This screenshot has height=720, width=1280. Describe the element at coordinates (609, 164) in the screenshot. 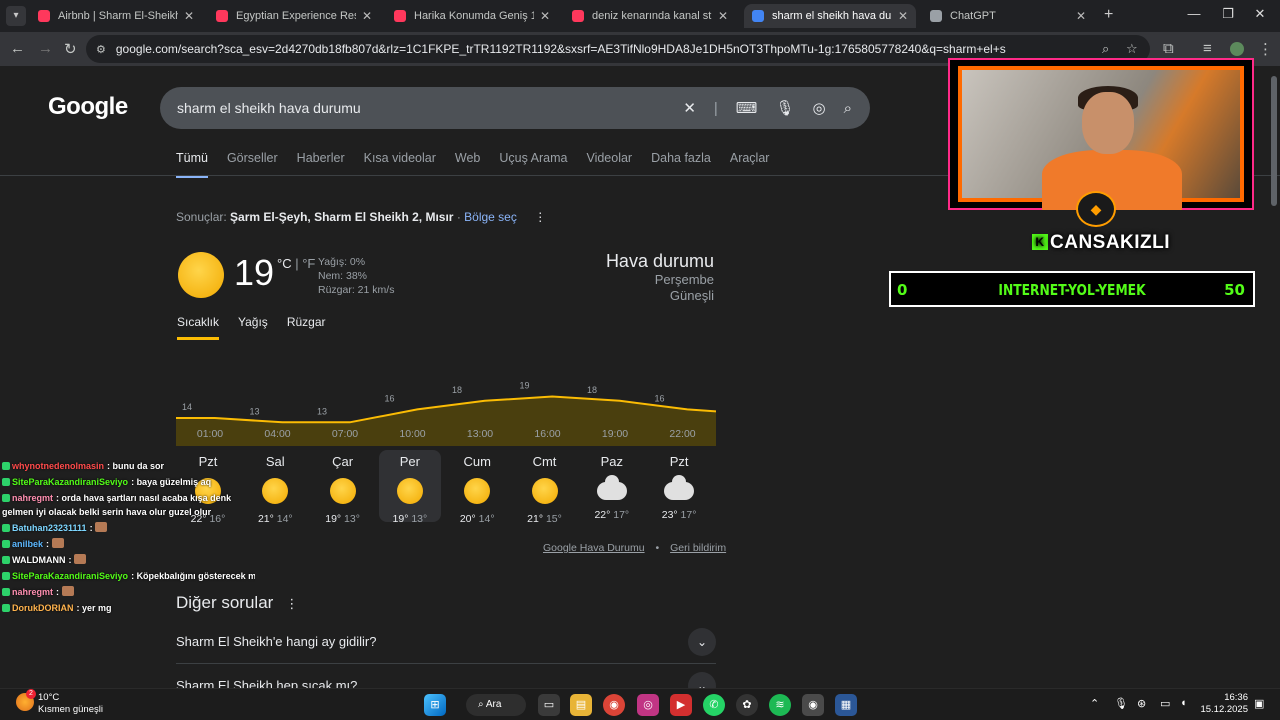

I see `search-tab: Videolar` at that location.